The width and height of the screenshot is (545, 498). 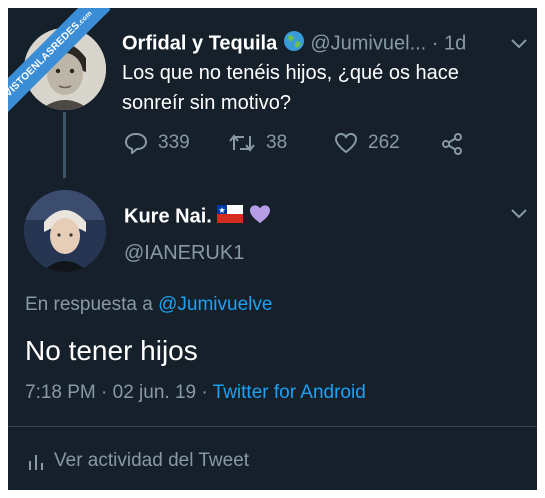 What do you see at coordinates (289, 392) in the screenshot?
I see `tweet2-source: Twitter for Android` at bounding box center [289, 392].